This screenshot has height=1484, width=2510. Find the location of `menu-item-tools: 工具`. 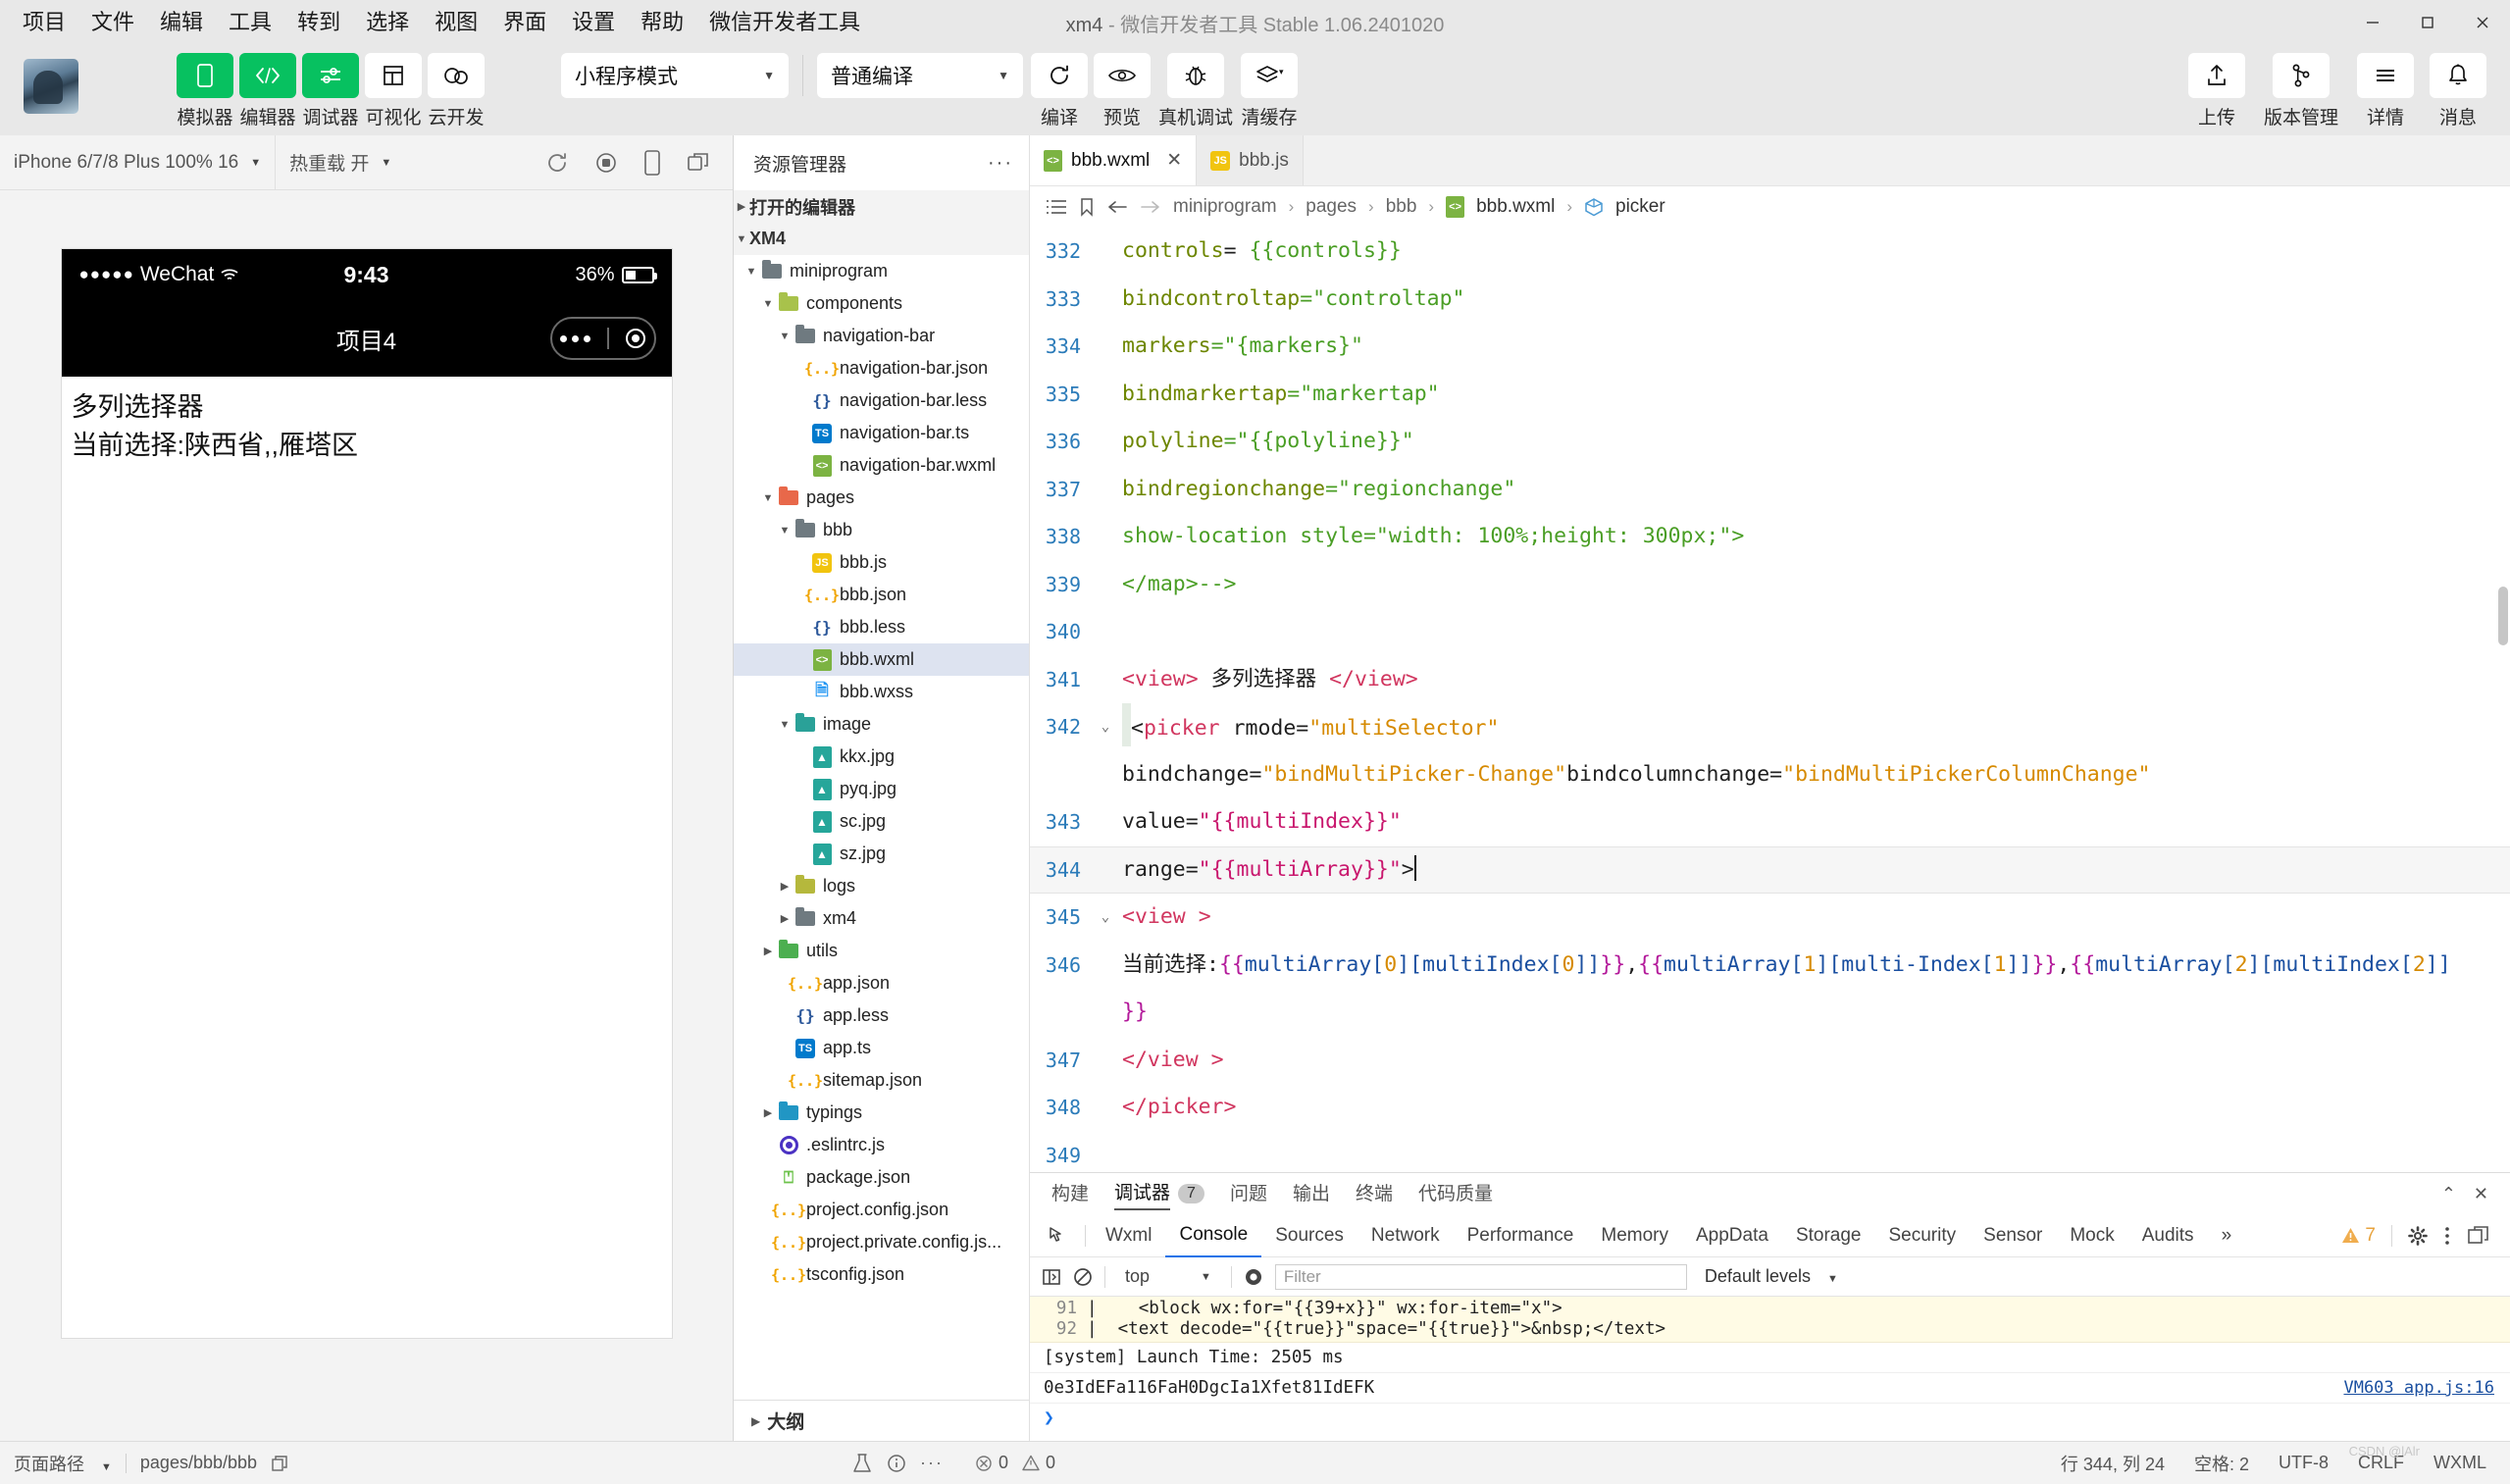

menu-item-tools: 工具 is located at coordinates (250, 22).